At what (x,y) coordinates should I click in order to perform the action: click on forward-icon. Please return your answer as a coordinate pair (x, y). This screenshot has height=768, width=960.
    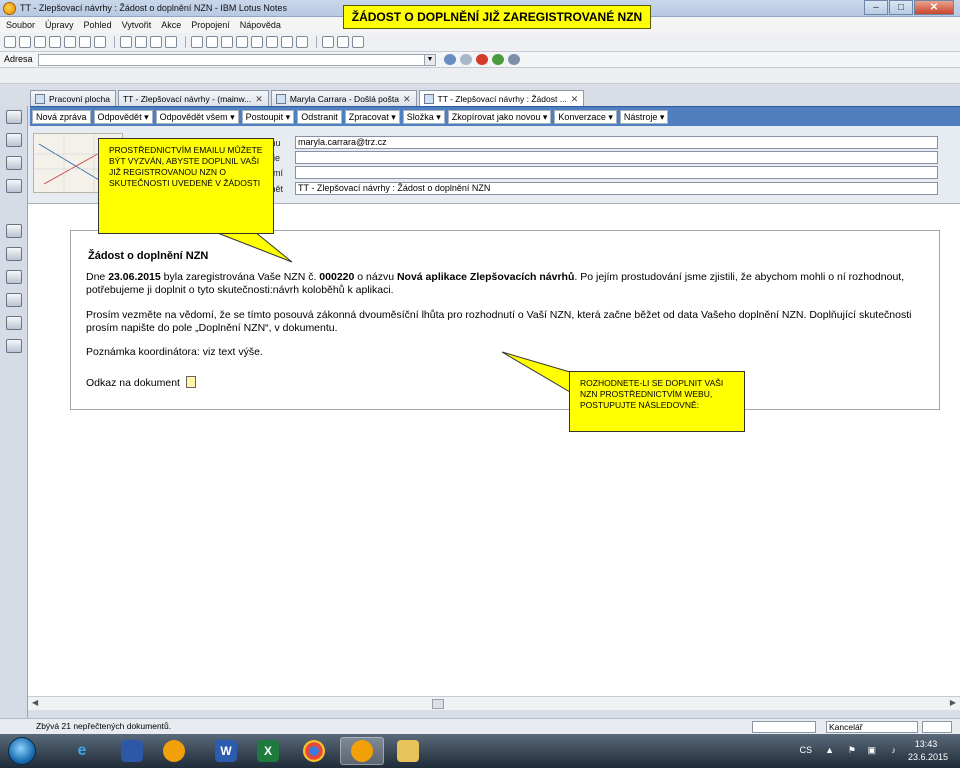
    Looking at the image, I should click on (466, 59).